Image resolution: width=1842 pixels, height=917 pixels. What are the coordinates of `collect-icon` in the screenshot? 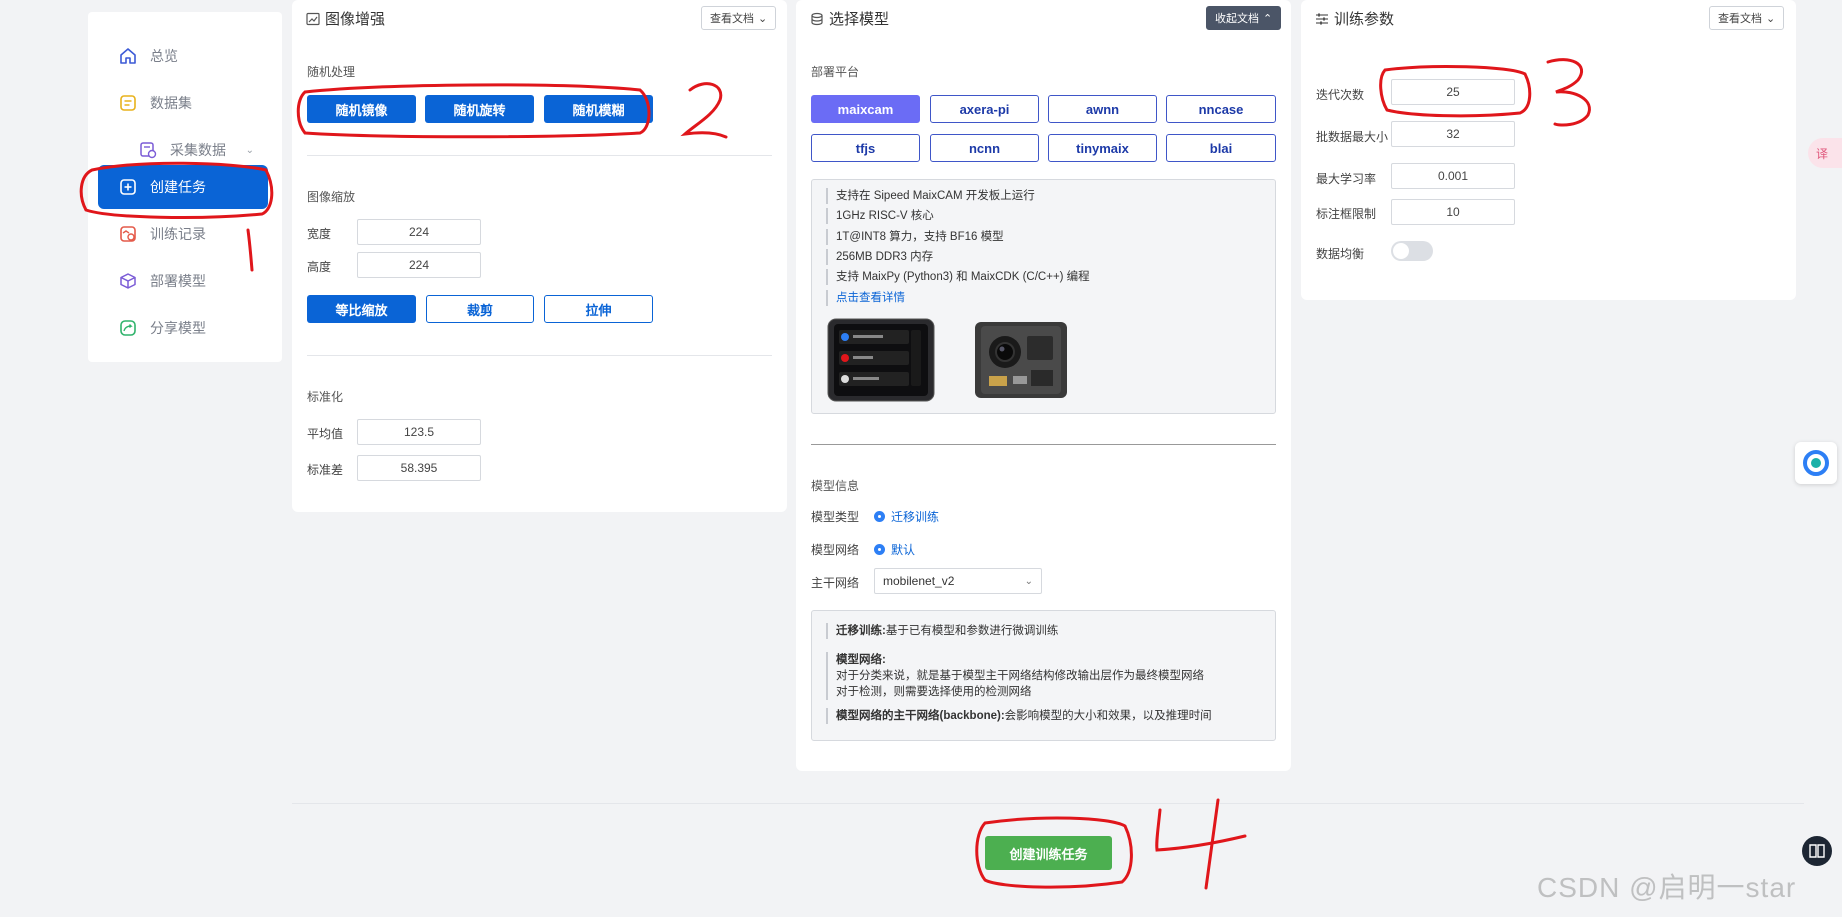 It's located at (148, 150).